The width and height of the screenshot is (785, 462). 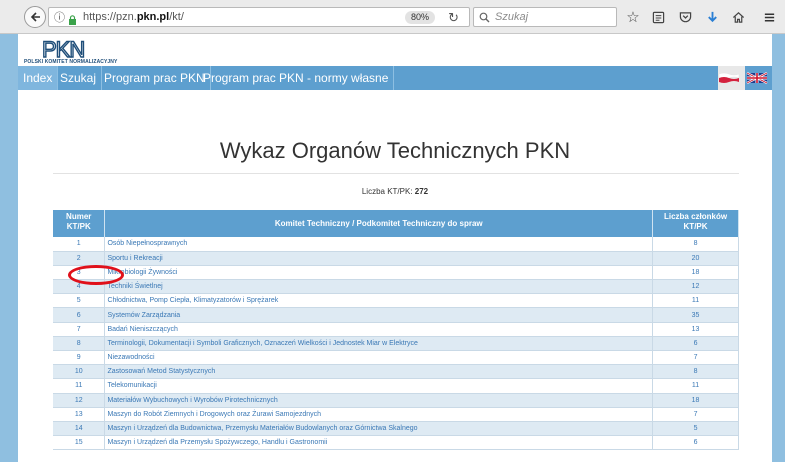 What do you see at coordinates (658, 17) in the screenshot?
I see `reading-list-icon` at bounding box center [658, 17].